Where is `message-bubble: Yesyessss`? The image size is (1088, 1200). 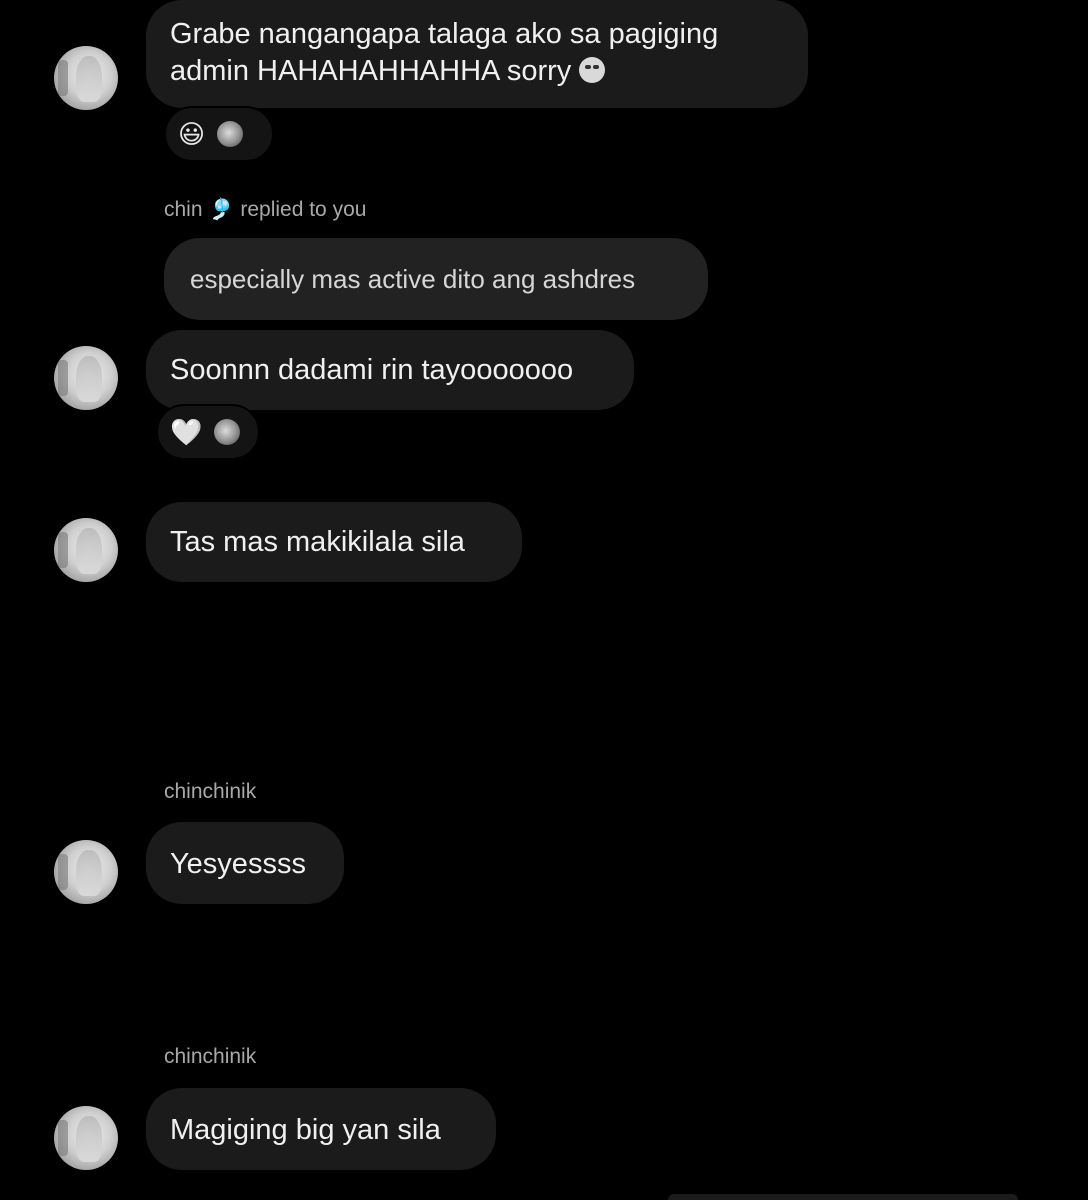 message-bubble: Yesyessss is located at coordinates (245, 863).